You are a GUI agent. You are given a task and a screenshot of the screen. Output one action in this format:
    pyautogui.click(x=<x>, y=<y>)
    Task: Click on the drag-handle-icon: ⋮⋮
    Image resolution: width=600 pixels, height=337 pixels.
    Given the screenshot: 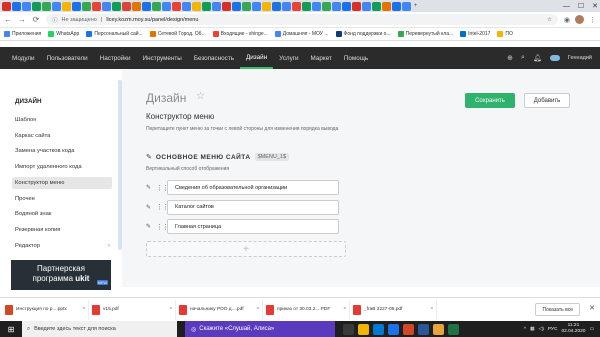 What is the action you would take?
    pyautogui.click(x=162, y=227)
    